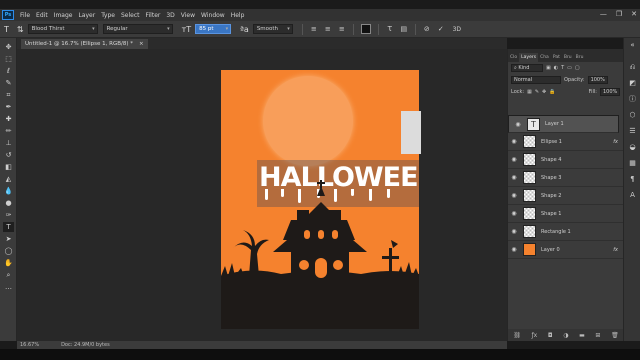 This screenshot has height=360, width=640. I want to click on hand-tool-icon: ✋, so click(8, 263).